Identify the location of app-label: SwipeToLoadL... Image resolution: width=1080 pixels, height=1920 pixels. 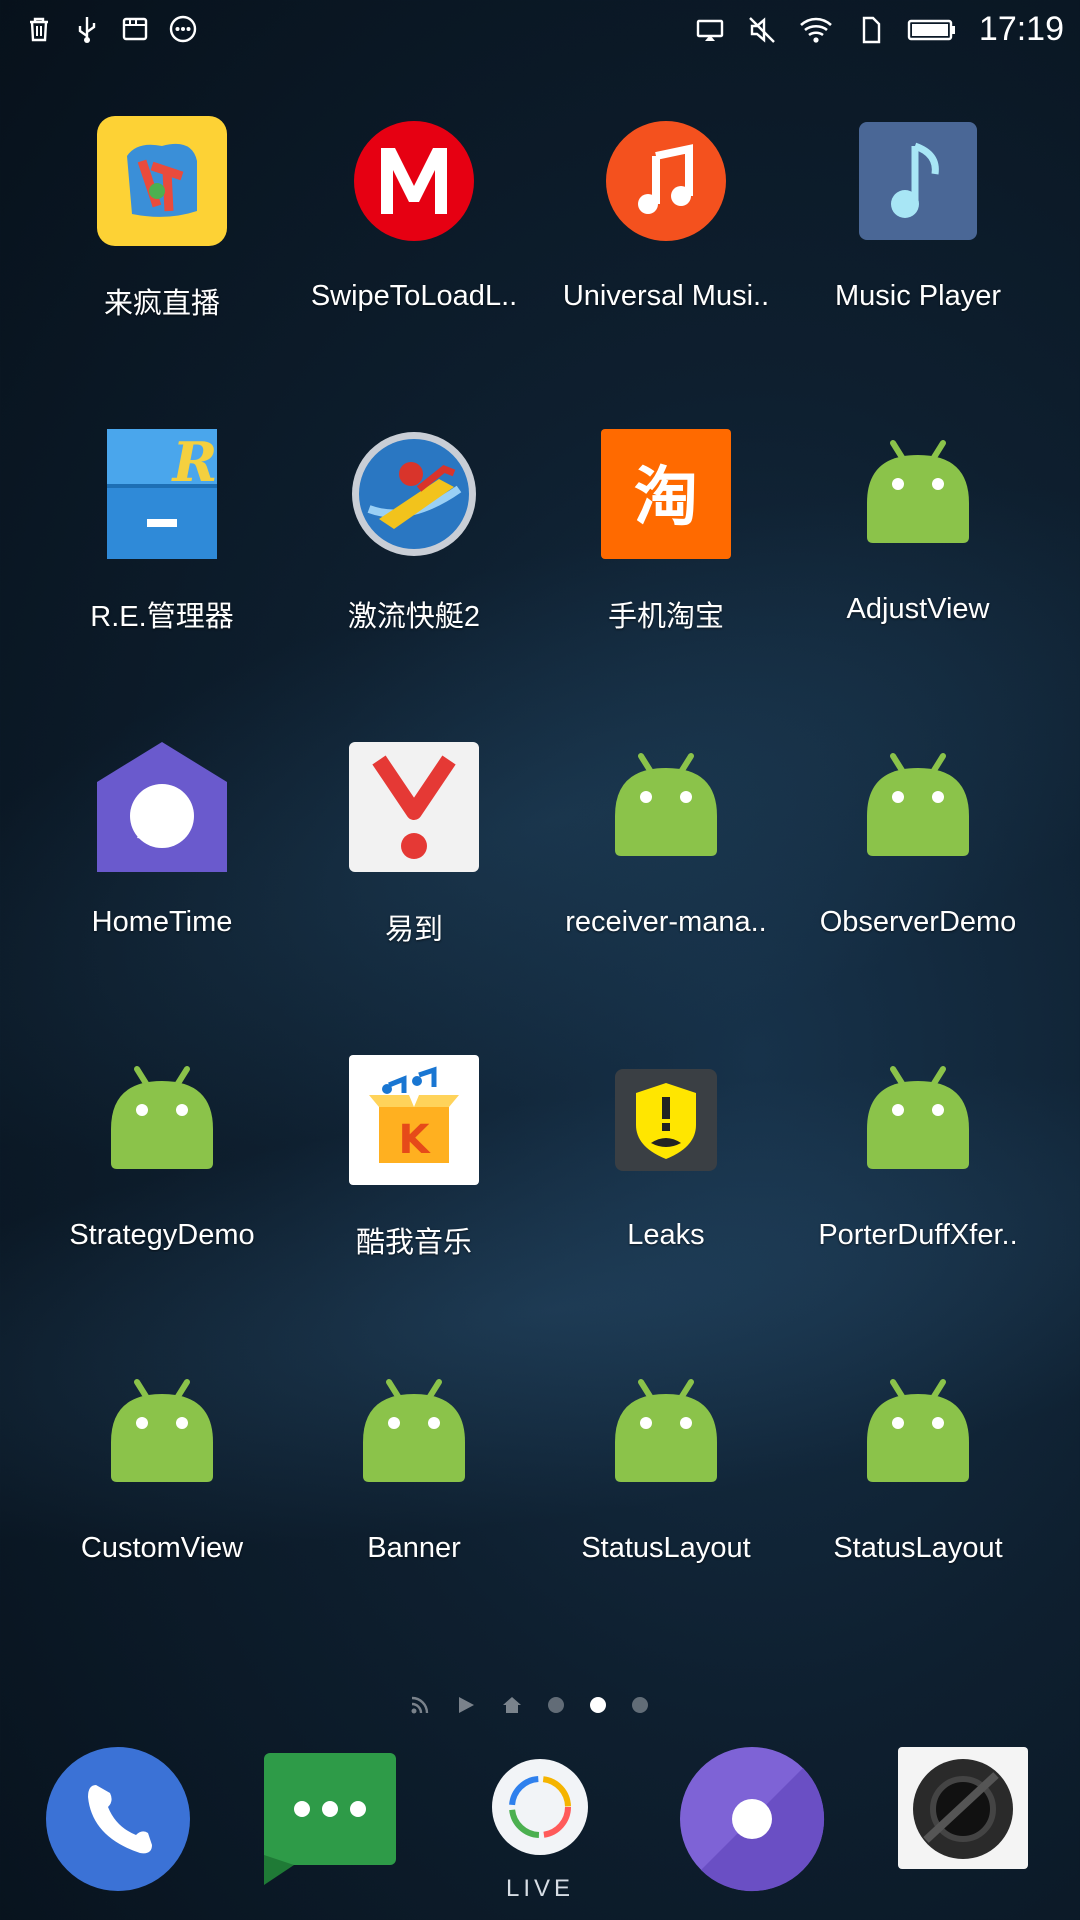
(414, 296).